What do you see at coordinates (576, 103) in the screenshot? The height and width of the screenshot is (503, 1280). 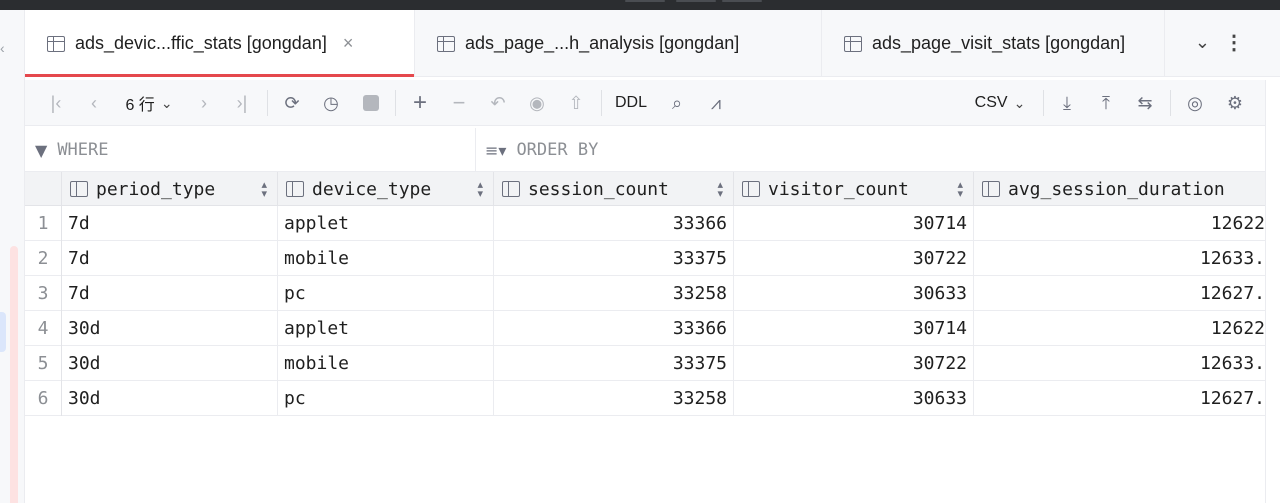 I see `submit-icon: ⇧` at bounding box center [576, 103].